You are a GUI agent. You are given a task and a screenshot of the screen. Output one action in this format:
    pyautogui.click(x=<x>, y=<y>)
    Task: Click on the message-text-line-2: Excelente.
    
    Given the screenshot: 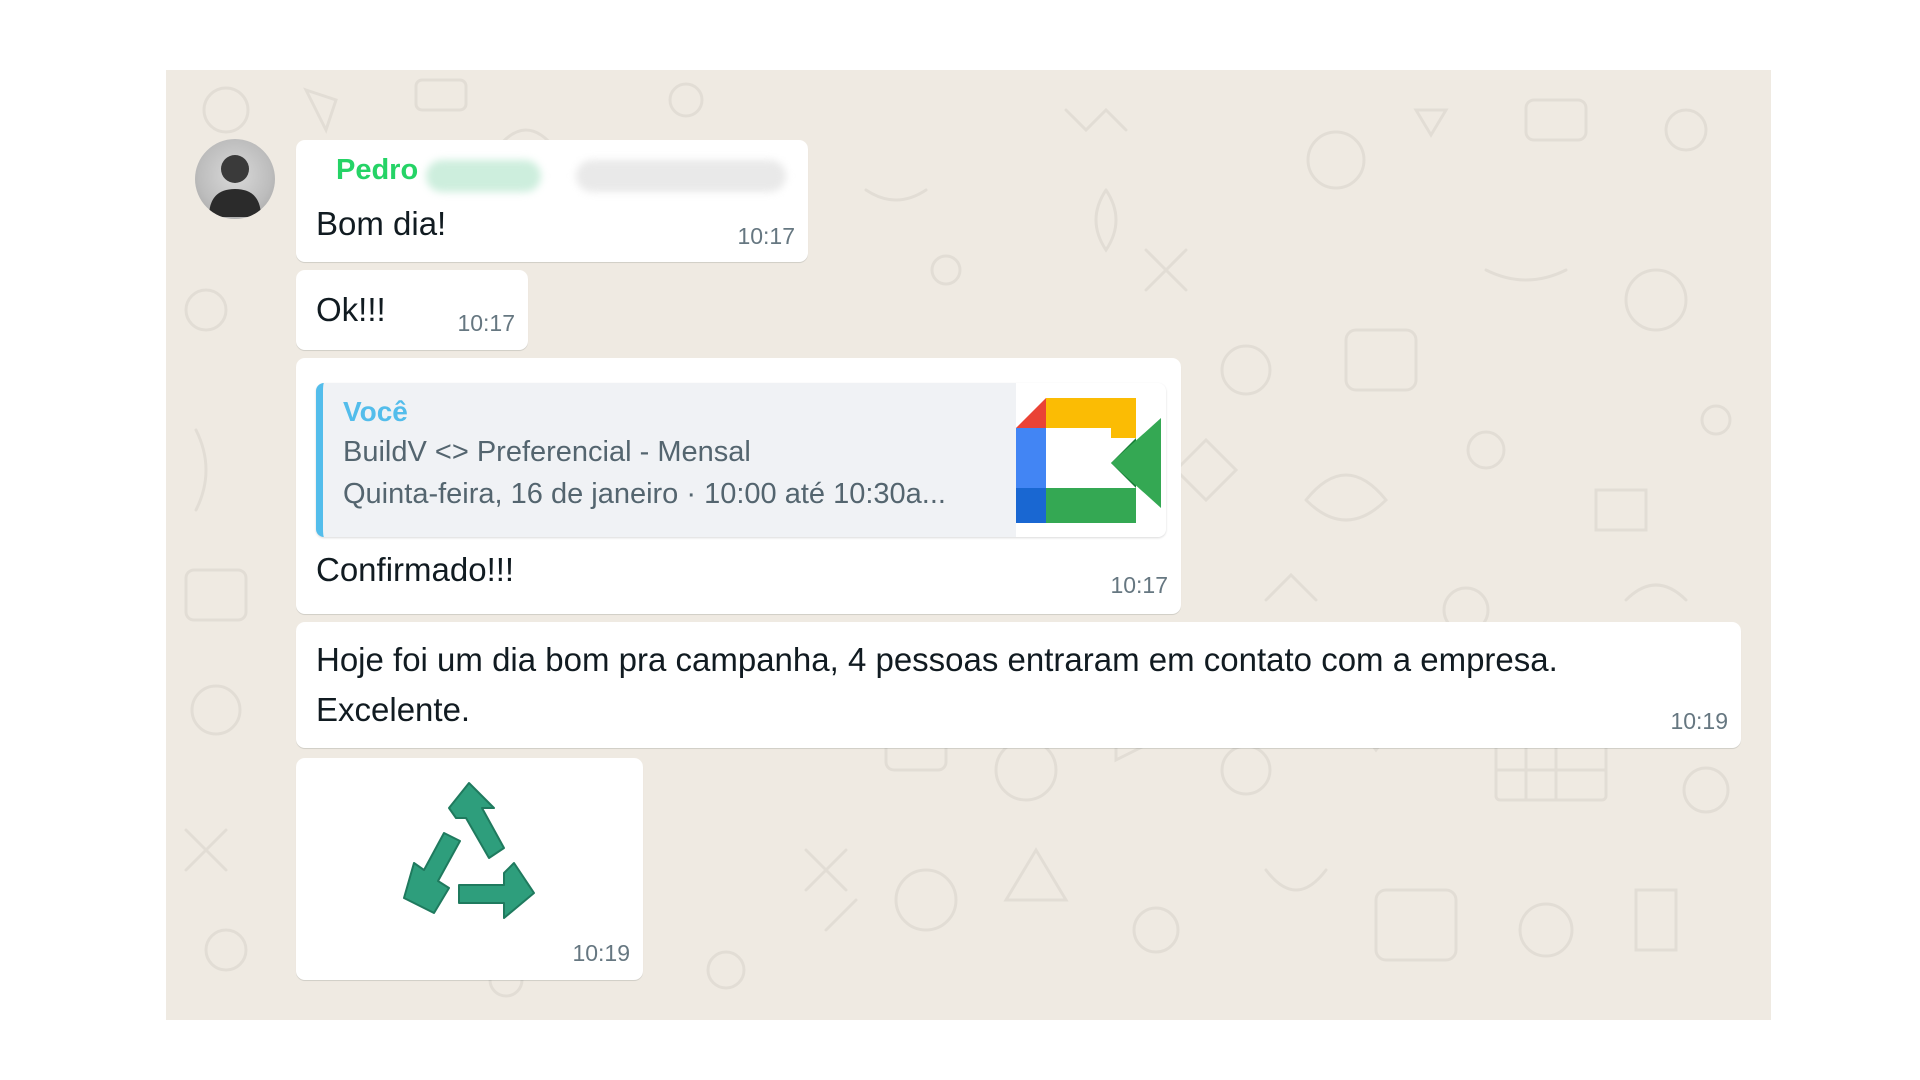 What is the action you would take?
    pyautogui.click(x=393, y=709)
    